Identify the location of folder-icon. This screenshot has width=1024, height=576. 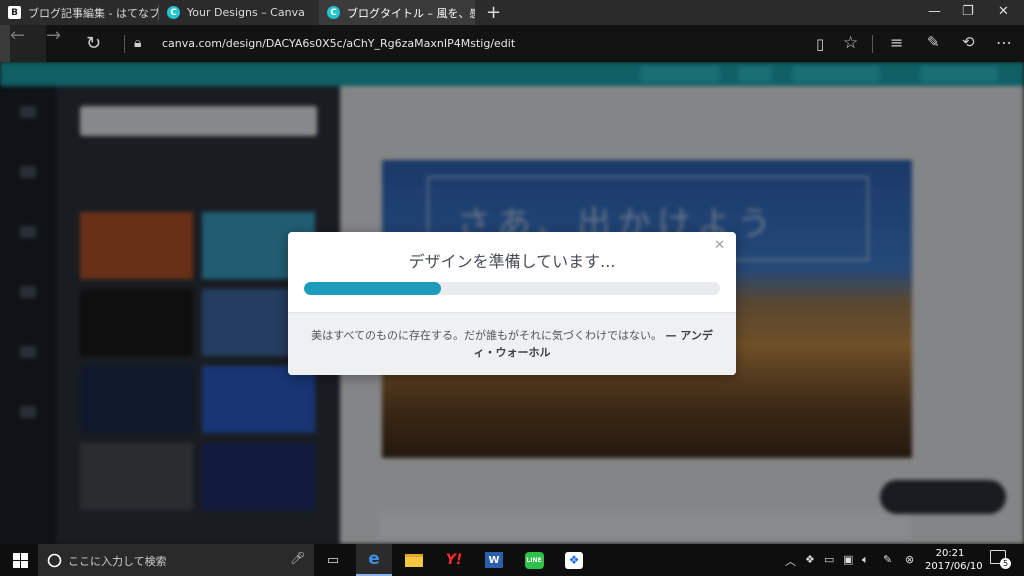
(414, 560).